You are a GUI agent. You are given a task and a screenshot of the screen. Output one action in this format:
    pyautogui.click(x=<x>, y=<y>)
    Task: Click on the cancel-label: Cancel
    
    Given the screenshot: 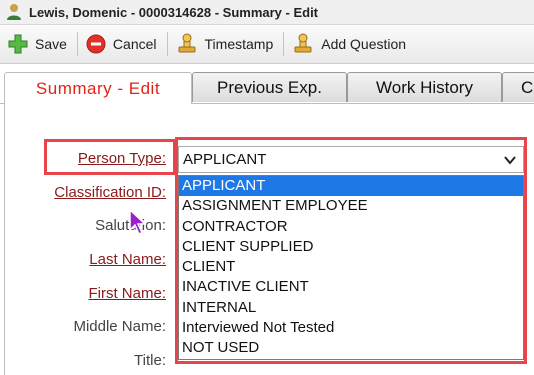 What is the action you would take?
    pyautogui.click(x=134, y=44)
    